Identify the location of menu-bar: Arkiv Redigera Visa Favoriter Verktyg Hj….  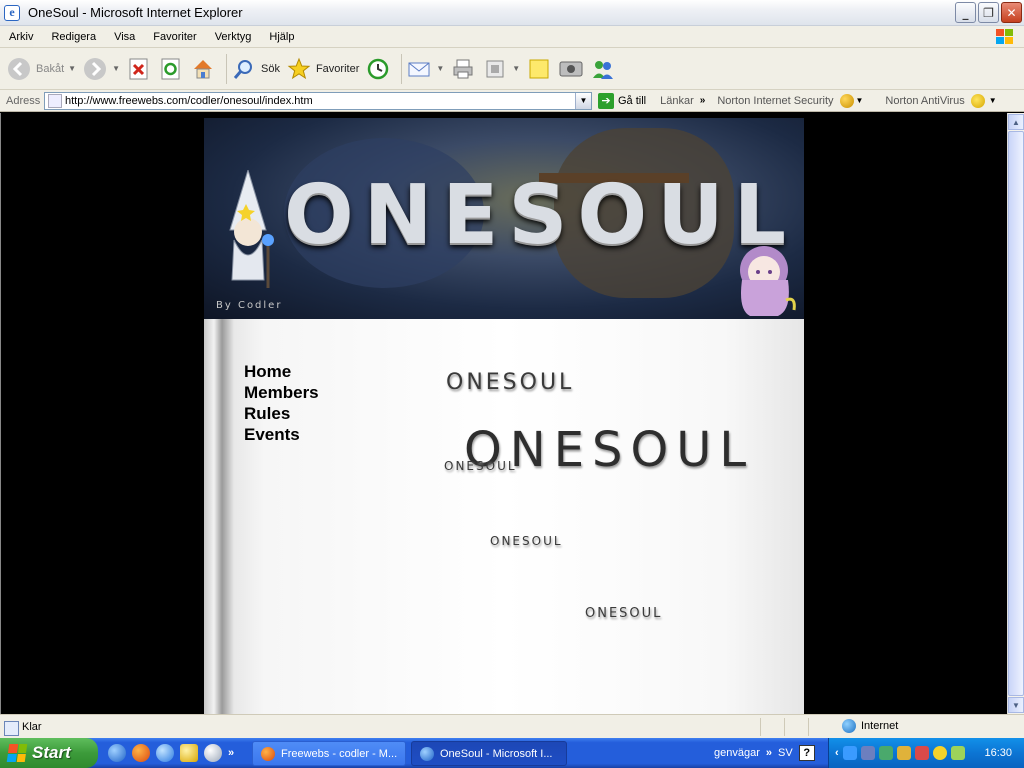
(512, 37).